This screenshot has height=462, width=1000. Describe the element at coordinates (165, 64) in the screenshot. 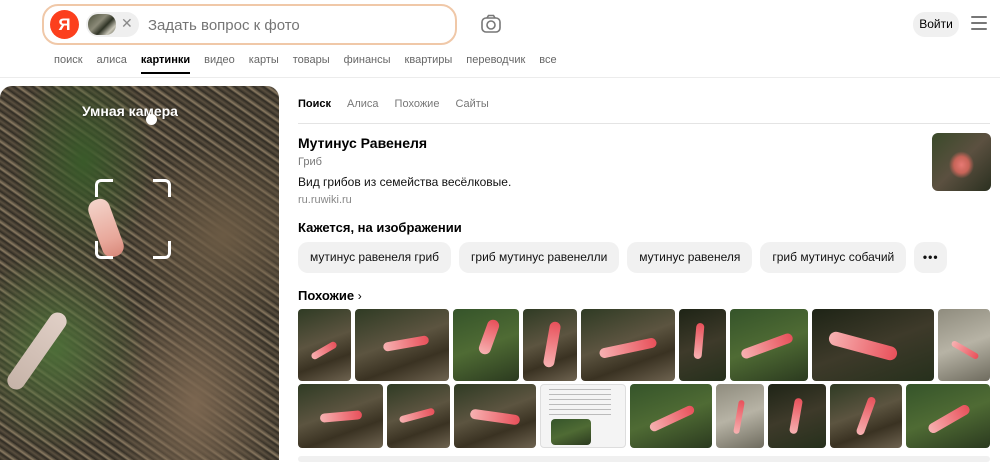

I see `tab-images: картинки` at that location.